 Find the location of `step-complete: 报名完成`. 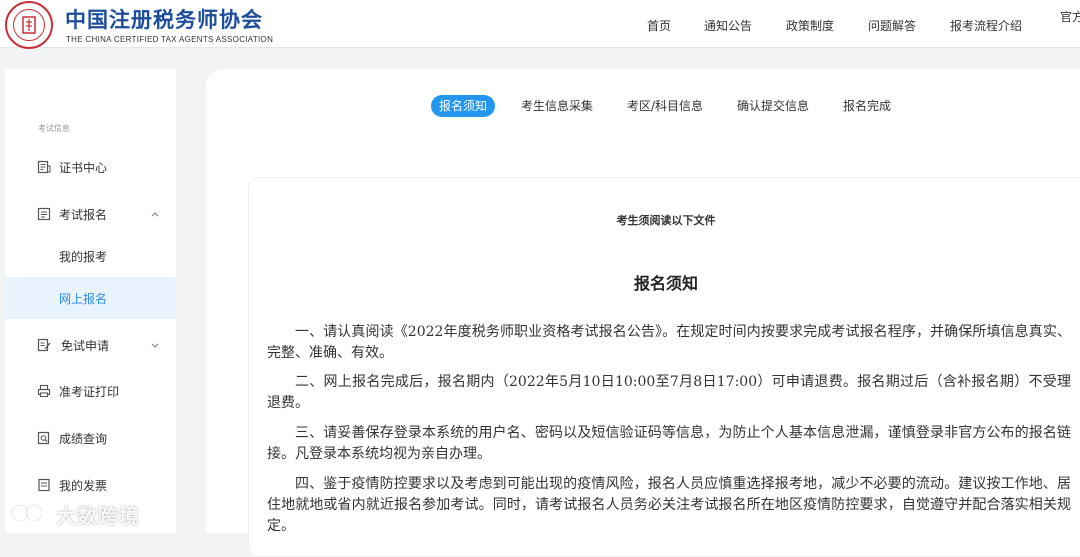

step-complete: 报名完成 is located at coordinates (867, 106).